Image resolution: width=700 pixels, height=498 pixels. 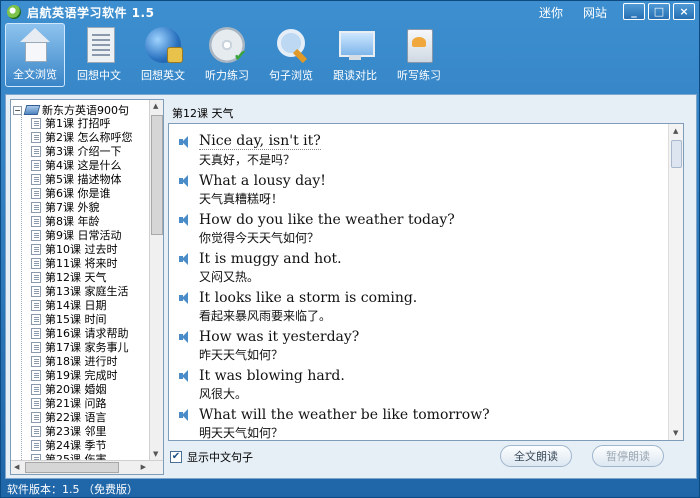 What do you see at coordinates (424, 414) in the screenshot?
I see `english-sentence-row: What will the weather be like tomorrow?` at bounding box center [424, 414].